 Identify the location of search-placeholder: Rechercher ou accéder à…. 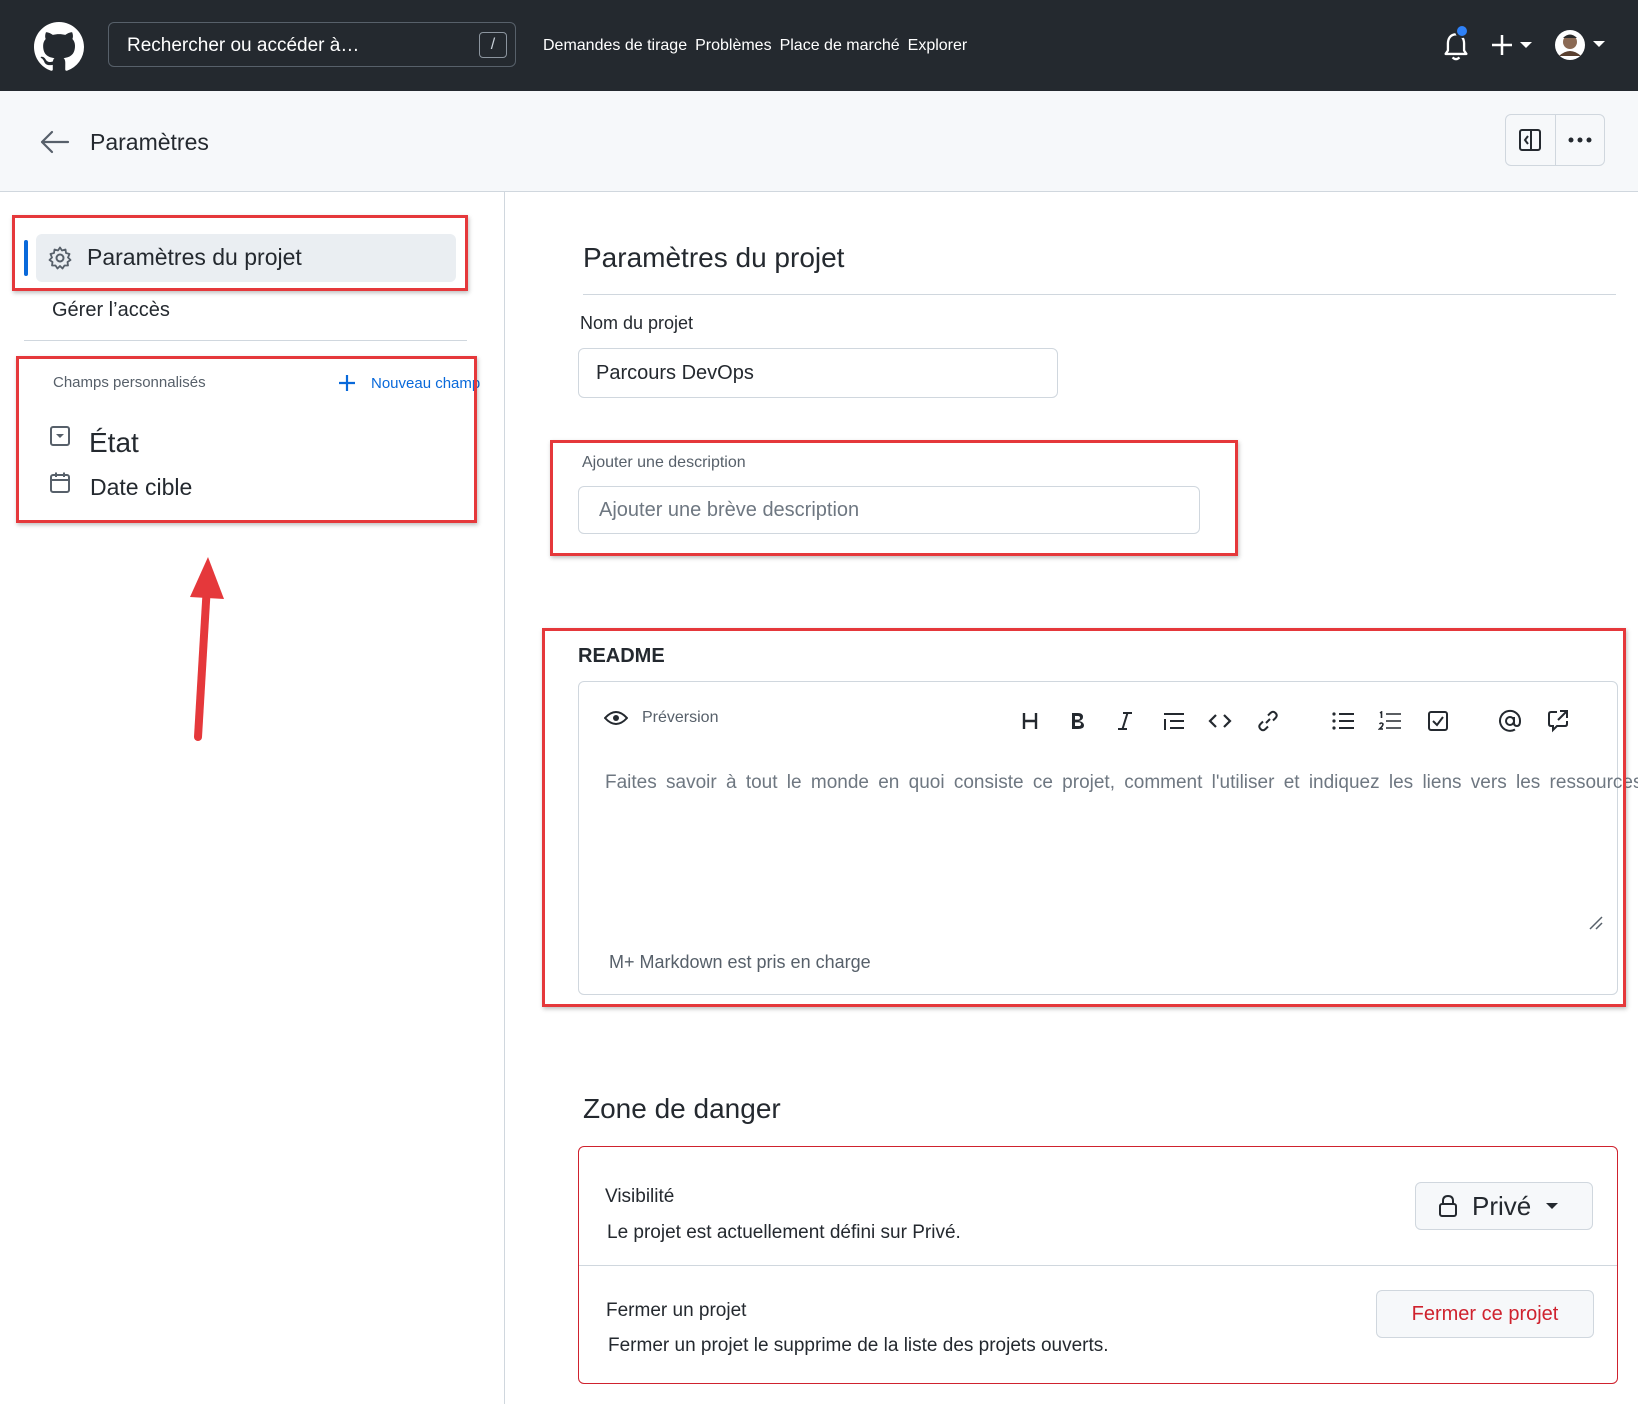
(243, 45).